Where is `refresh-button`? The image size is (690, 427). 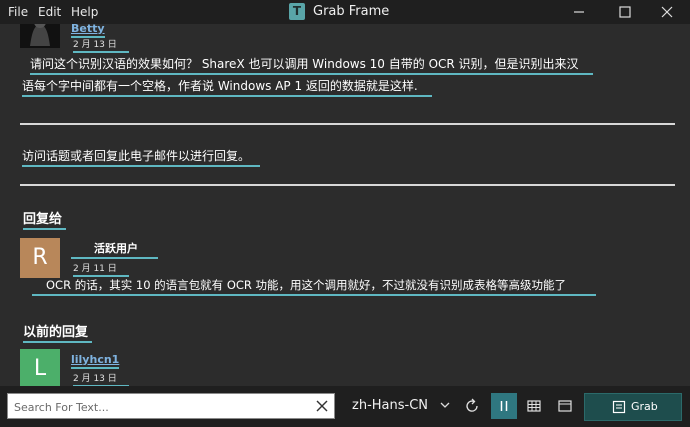
refresh-button is located at coordinates (472, 406).